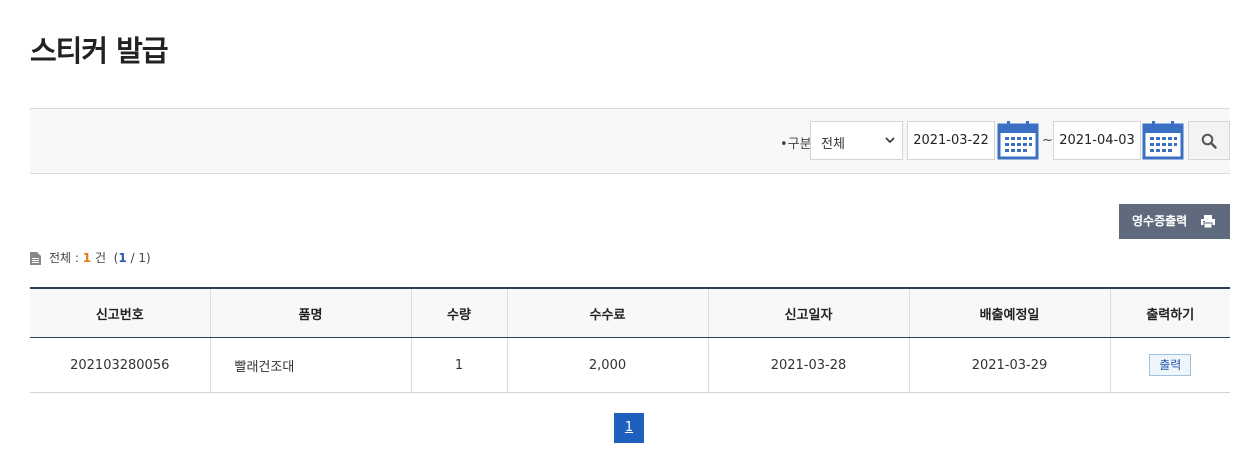 The height and width of the screenshot is (461, 1249). I want to click on result-count: 전체 : 1 건 (1 / 1), so click(90, 257).